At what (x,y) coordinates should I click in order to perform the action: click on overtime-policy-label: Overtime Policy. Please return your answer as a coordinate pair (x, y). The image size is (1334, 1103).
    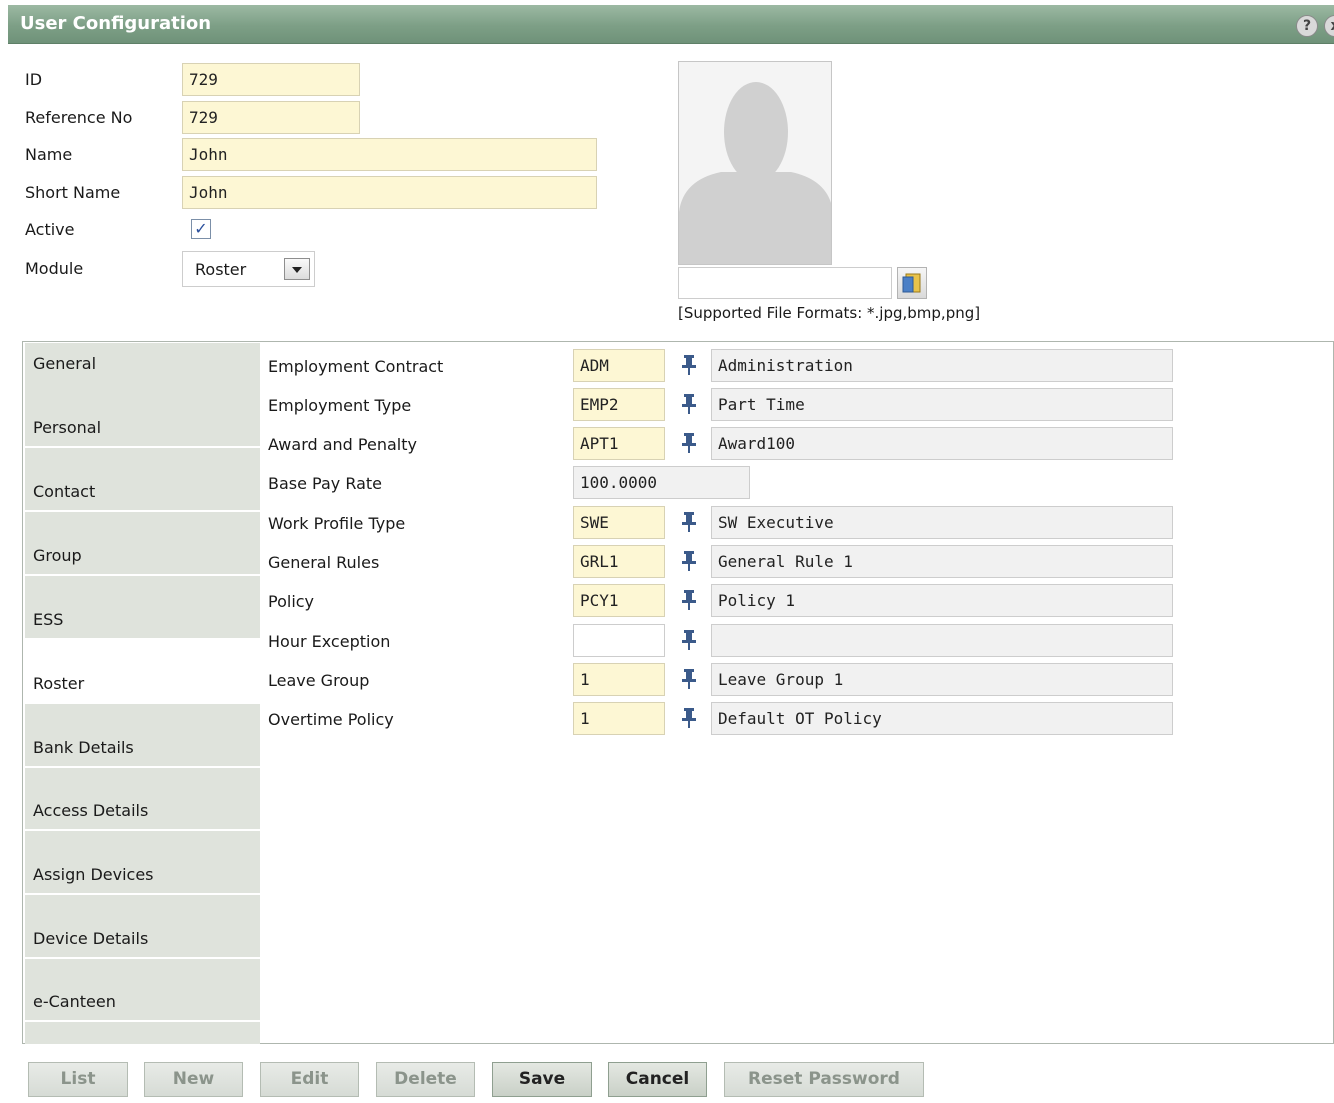
    Looking at the image, I should click on (331, 719).